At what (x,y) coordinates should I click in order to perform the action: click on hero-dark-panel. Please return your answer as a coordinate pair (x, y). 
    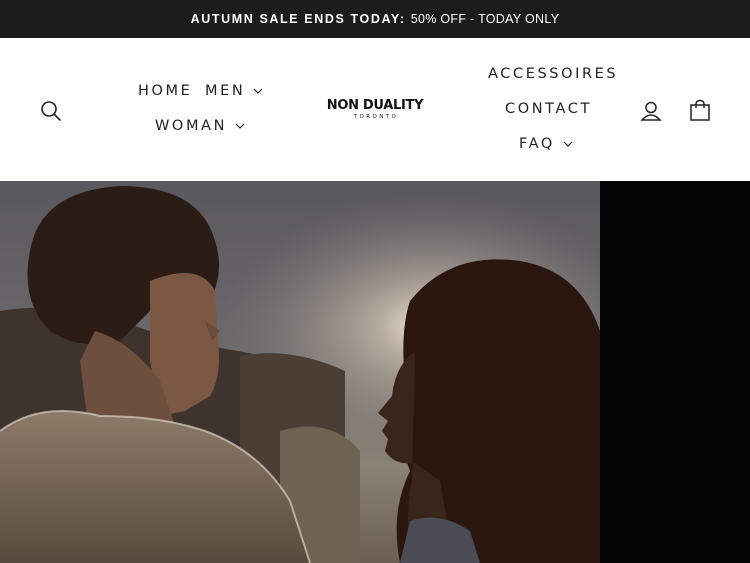
    Looking at the image, I should click on (675, 372).